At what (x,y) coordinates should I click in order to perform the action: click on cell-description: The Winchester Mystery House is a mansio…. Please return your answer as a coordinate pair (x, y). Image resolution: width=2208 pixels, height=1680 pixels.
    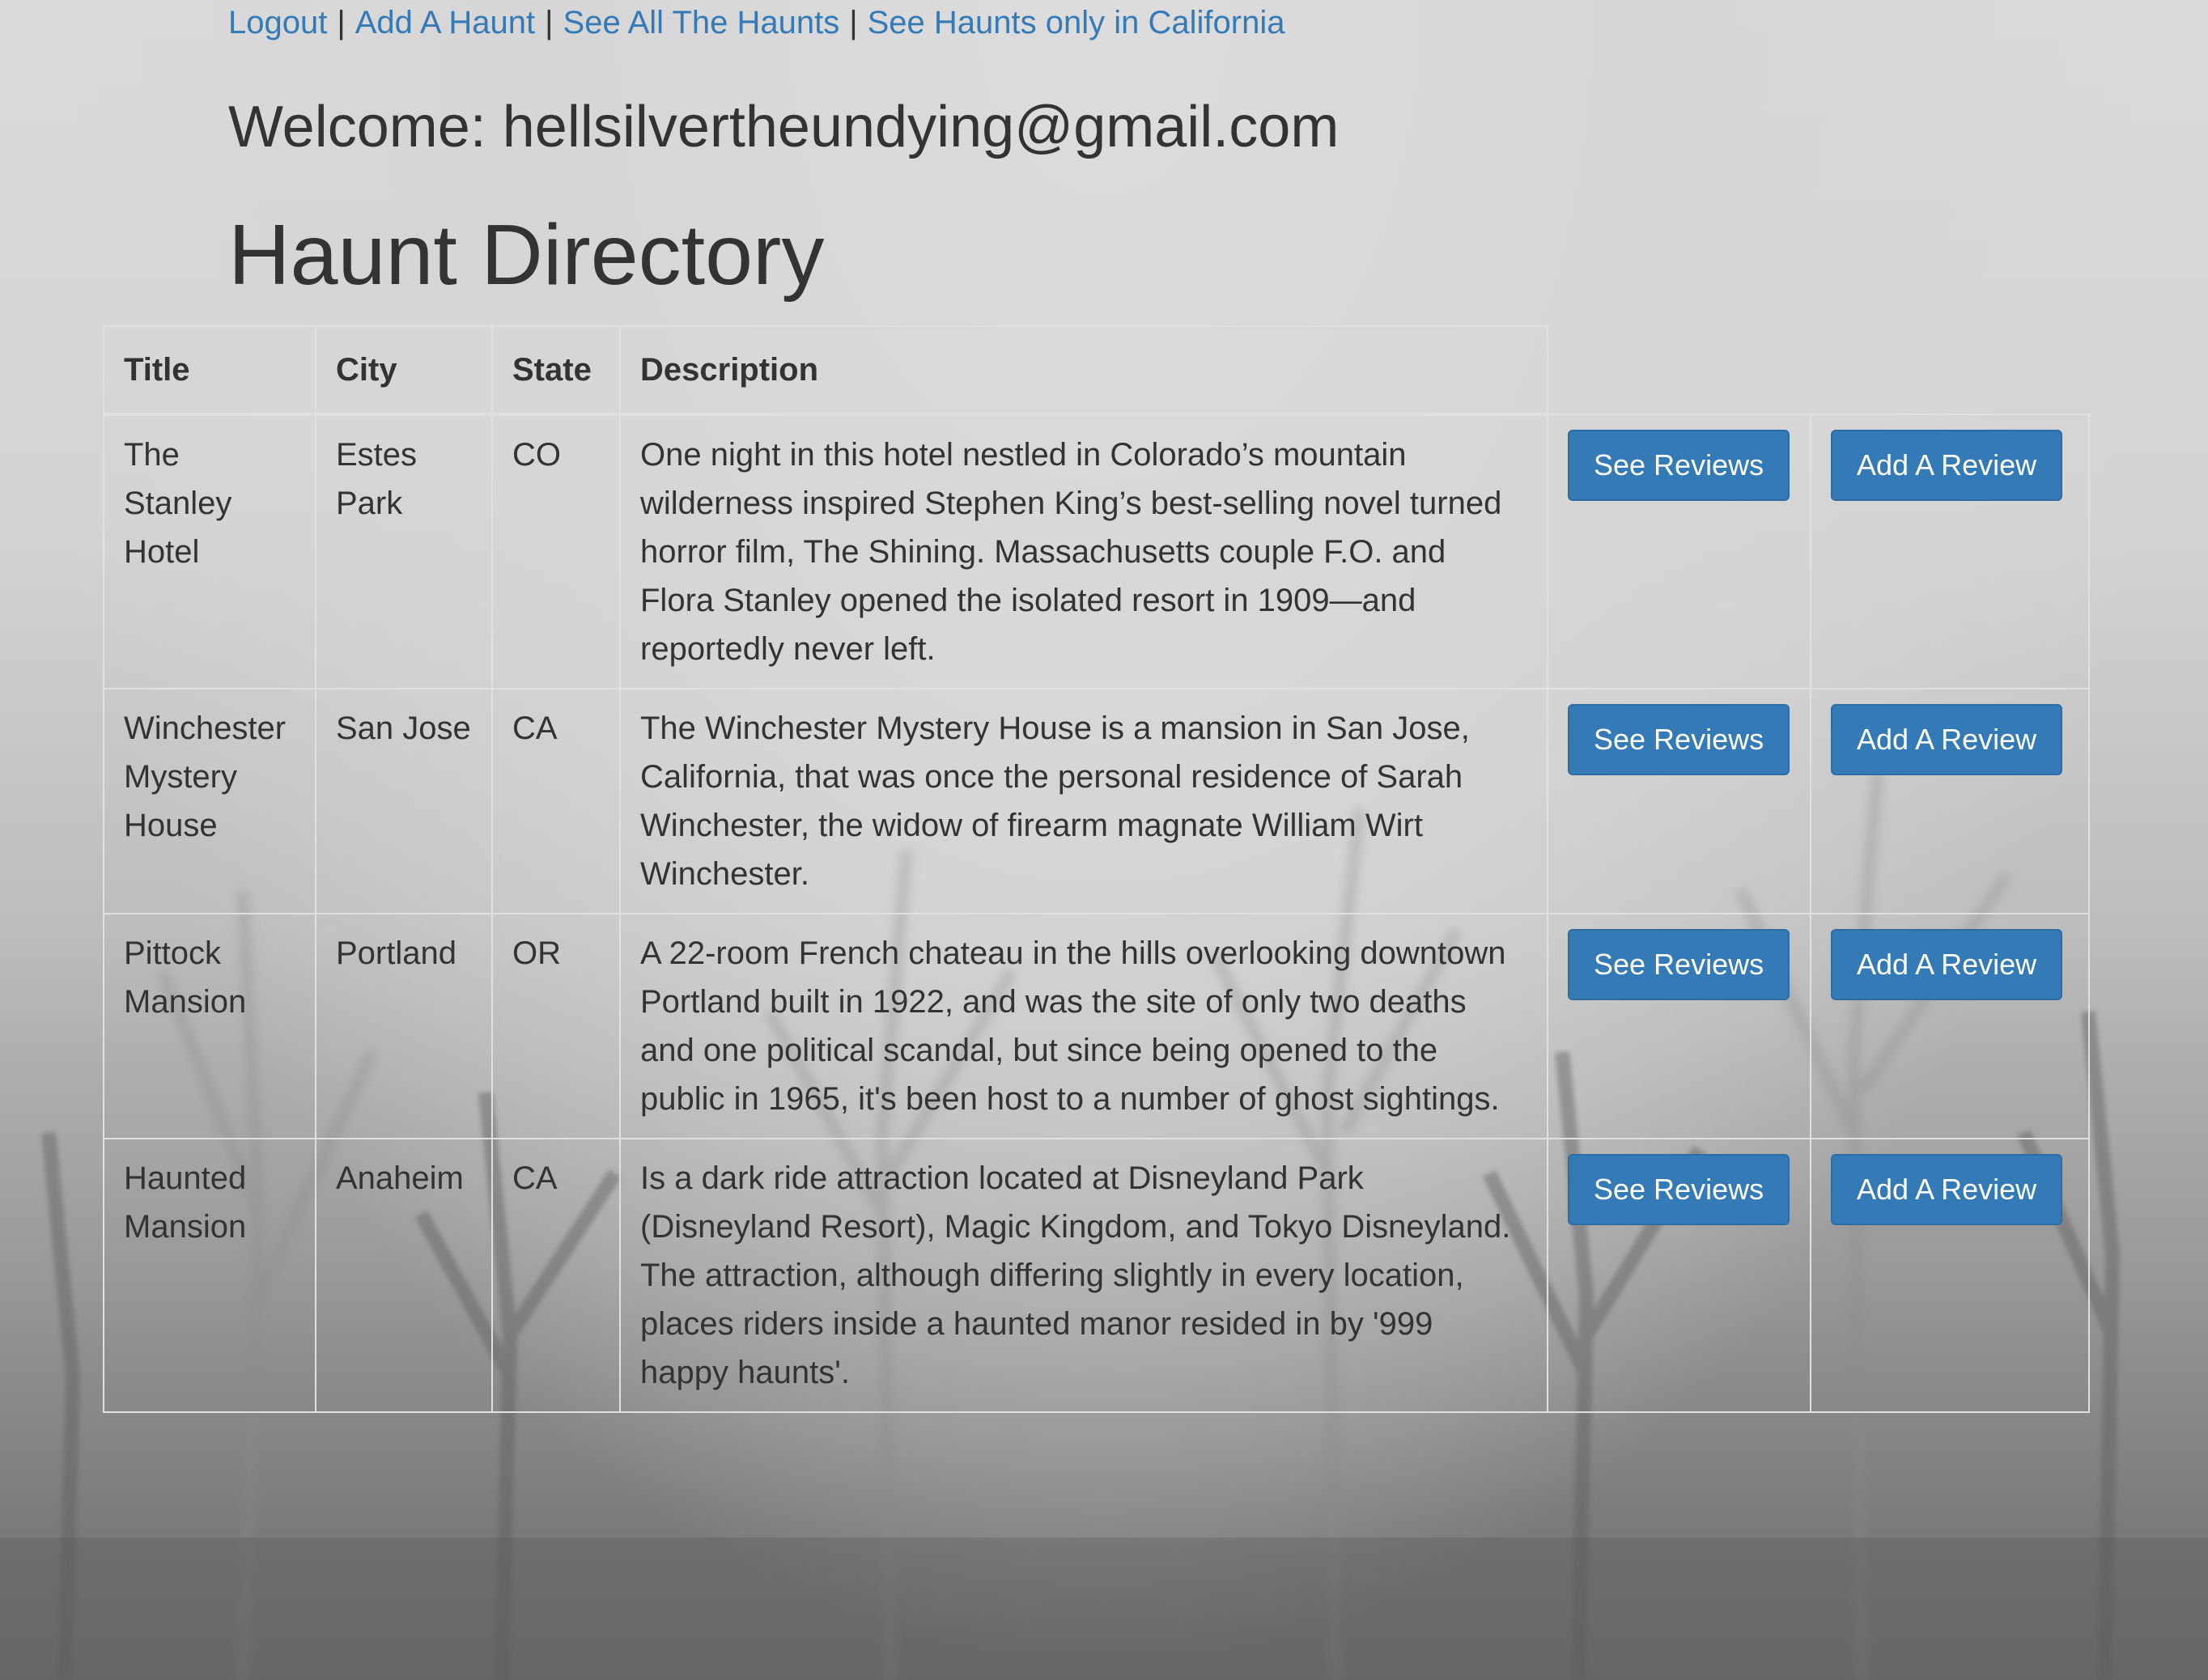
    Looking at the image, I should click on (1083, 801).